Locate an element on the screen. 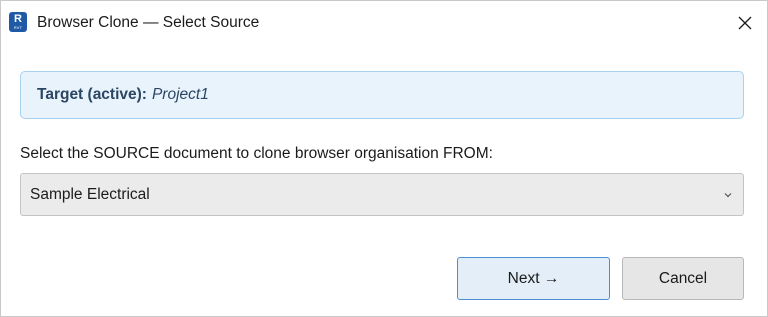 The image size is (768, 317). source-document-select: Sample Electrical is located at coordinates (382, 194).